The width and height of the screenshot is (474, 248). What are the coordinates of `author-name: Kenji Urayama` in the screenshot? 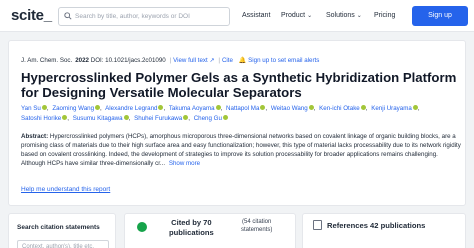 It's located at (391, 108).